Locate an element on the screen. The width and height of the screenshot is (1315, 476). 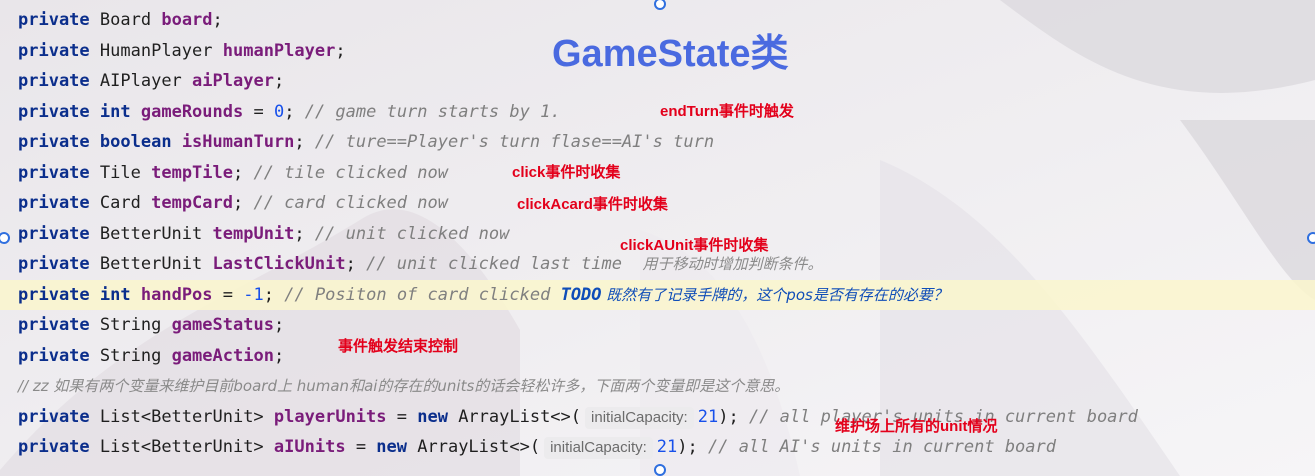
type: Tile is located at coordinates (120, 172).